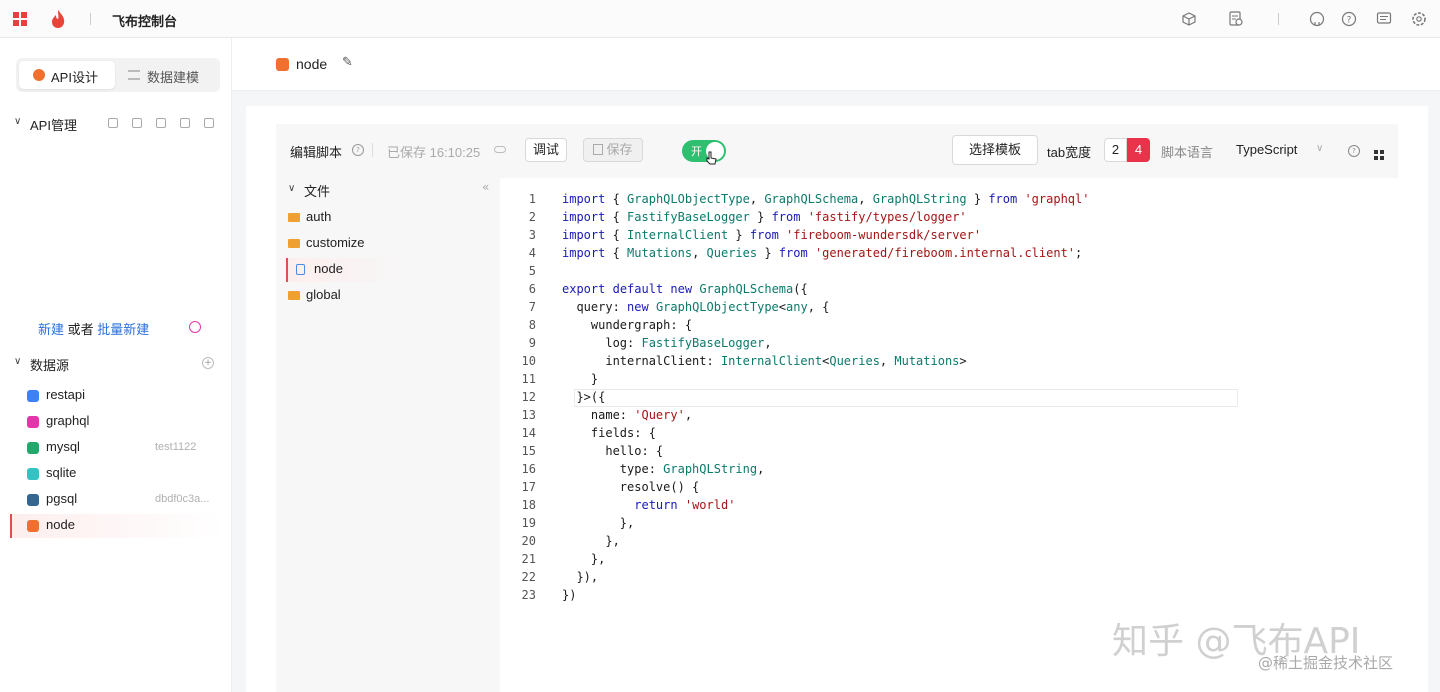  I want to click on code-line: 11 }, so click(870, 379).